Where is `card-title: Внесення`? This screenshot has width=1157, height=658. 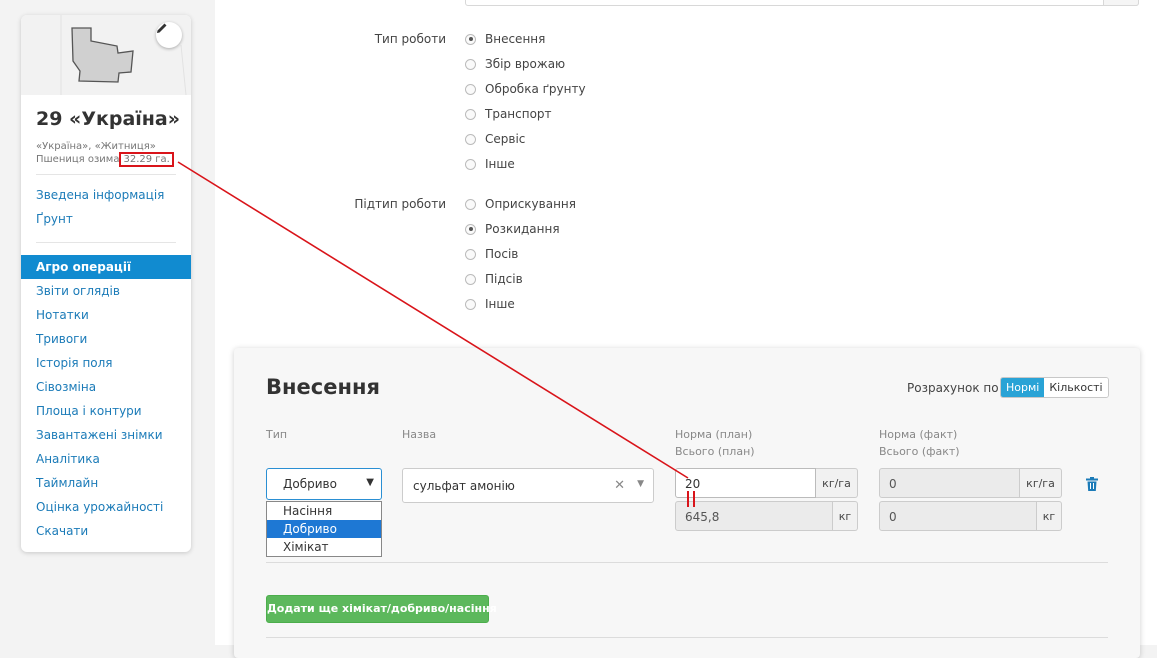
card-title: Внесення is located at coordinates (323, 387).